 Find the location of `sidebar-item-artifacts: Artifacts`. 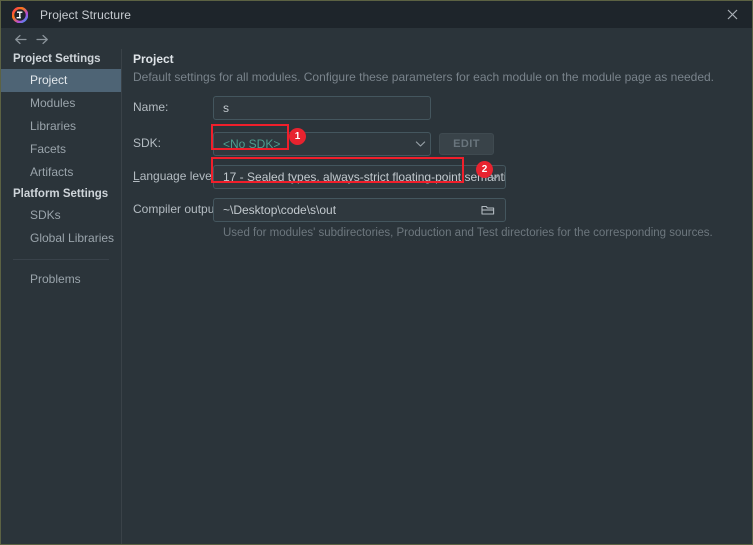

sidebar-item-artifacts: Artifacts is located at coordinates (61, 172).